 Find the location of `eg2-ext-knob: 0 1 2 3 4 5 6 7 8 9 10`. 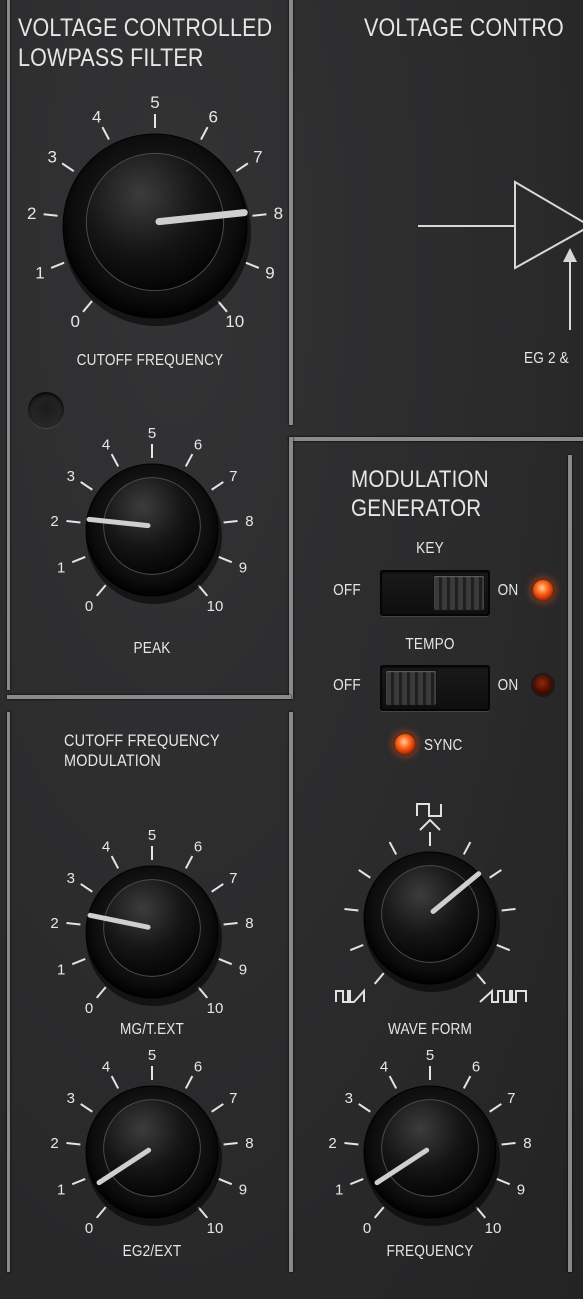

eg2-ext-knob: 0 1 2 3 4 5 6 7 8 9 10 is located at coordinates (151, 1144).